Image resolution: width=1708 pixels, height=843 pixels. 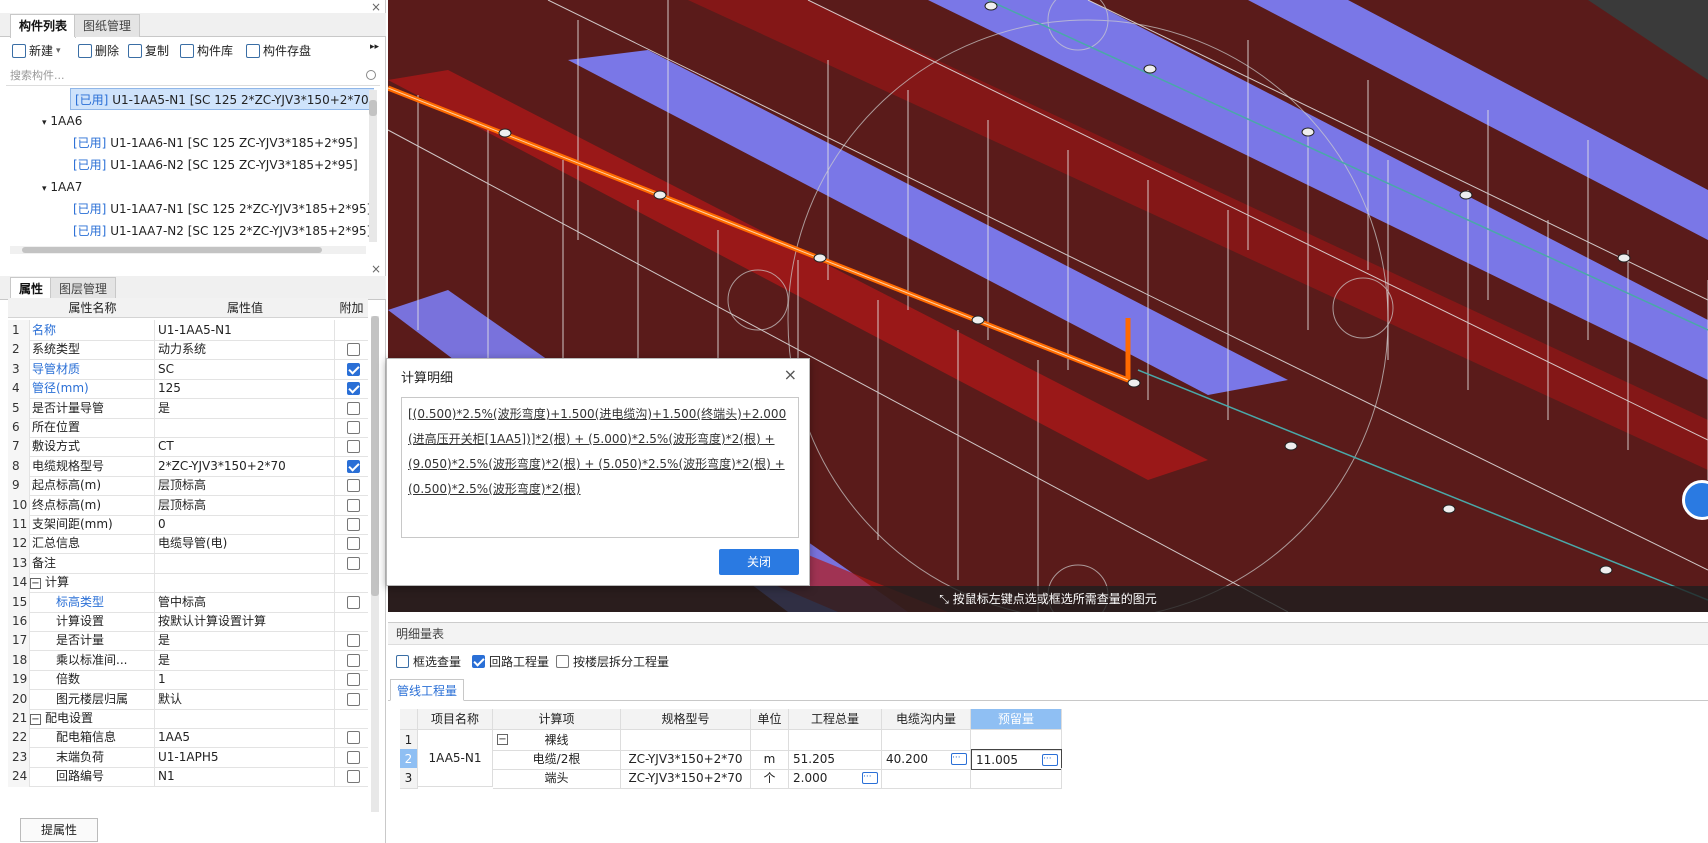 What do you see at coordinates (374, 47) in the screenshot?
I see `more-icon: ▸▸` at bounding box center [374, 47].